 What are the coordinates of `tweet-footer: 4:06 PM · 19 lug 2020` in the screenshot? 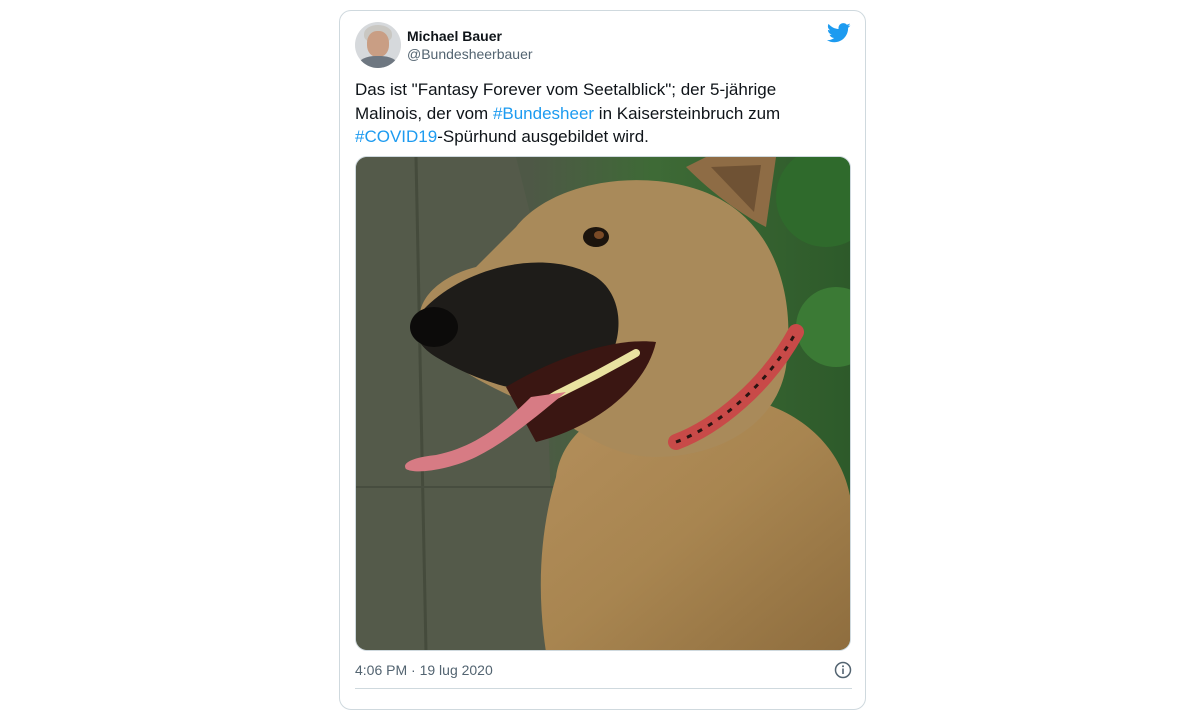 It's located at (603, 670).